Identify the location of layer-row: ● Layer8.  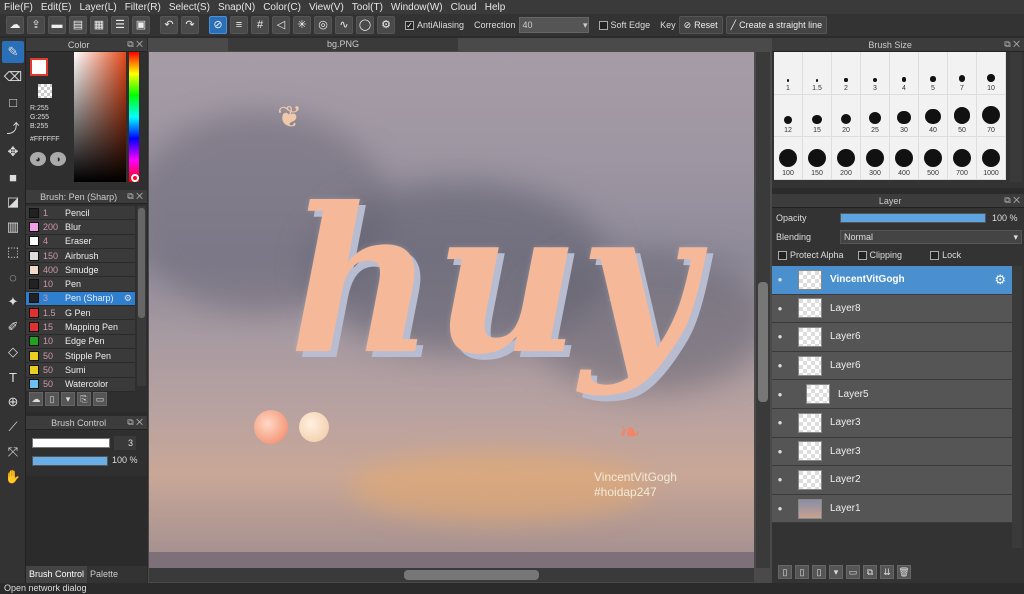
(892, 309).